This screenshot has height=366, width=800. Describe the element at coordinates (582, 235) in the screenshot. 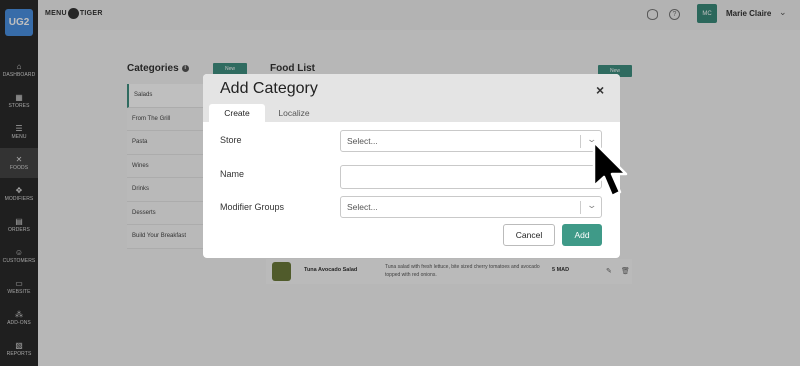

I see `add-button: Add` at that location.